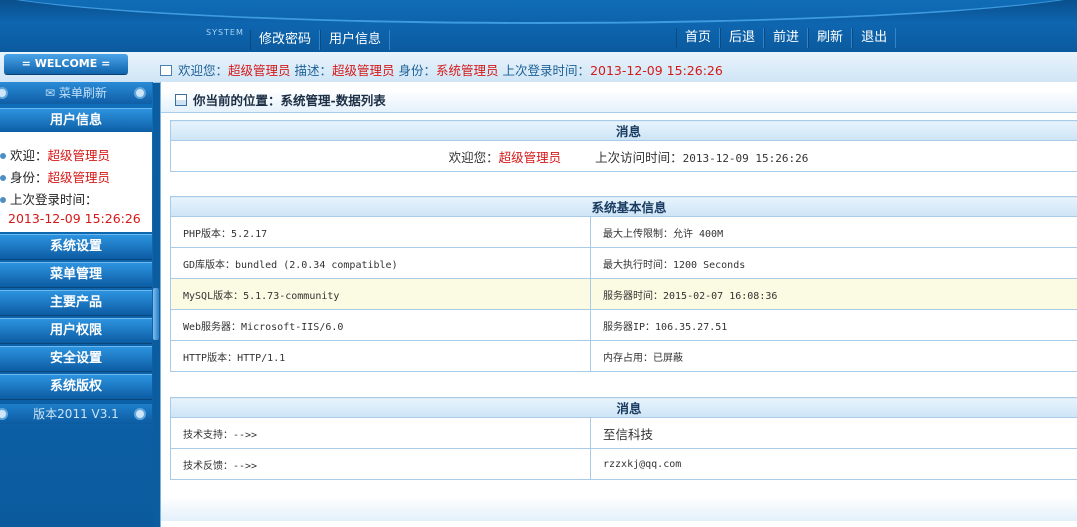 The height and width of the screenshot is (527, 1077). Describe the element at coordinates (538, 26) in the screenshot. I see `top-header: SYSTEM 修改密码 用户信息 首页 后退 前进 刷新 退出` at that location.